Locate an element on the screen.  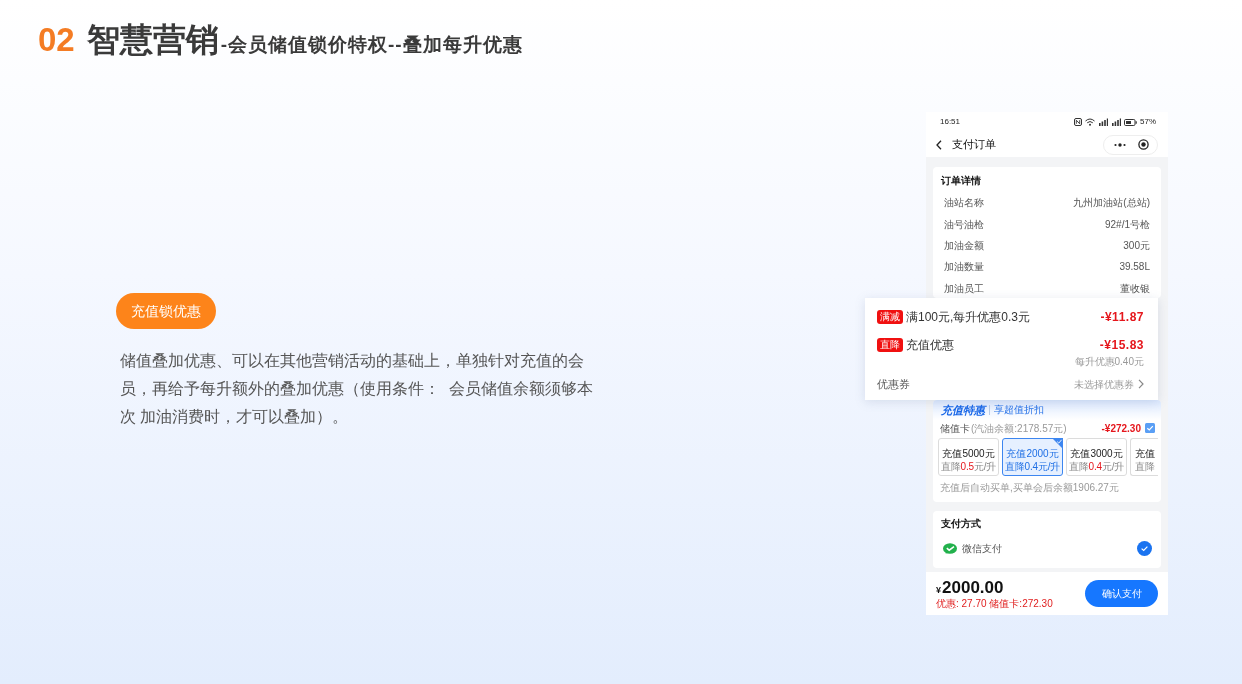
wechat-pay-icon is located at coordinates (950, 548).